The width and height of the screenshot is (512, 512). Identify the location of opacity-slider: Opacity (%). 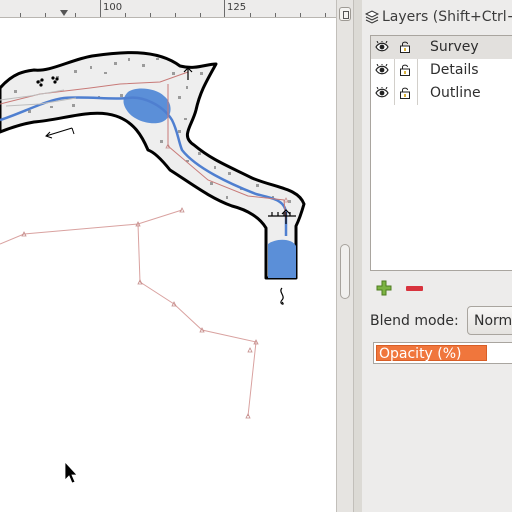
(442, 353).